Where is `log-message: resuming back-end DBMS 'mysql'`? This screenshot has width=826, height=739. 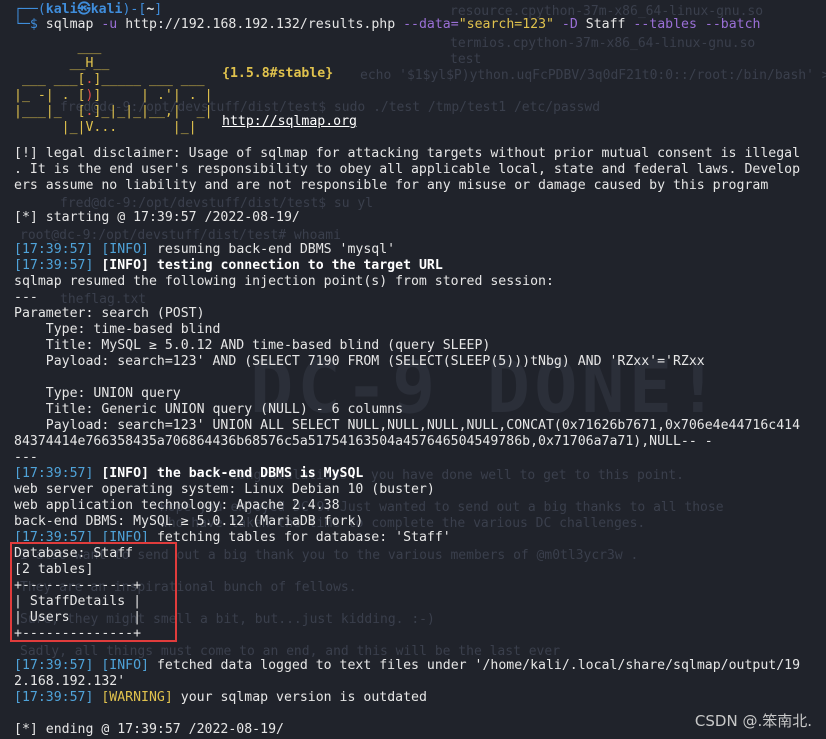 log-message: resuming back-end DBMS 'mysql' is located at coordinates (272, 249).